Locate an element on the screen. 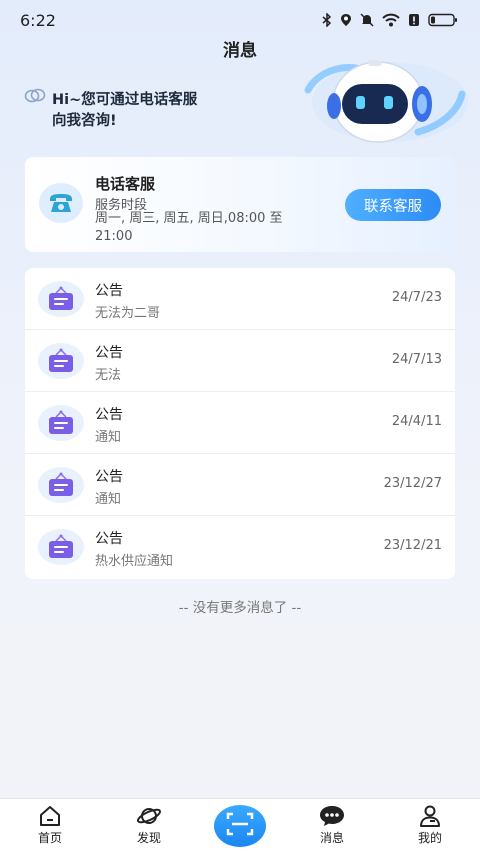 The width and height of the screenshot is (480, 853). notice-item: 公告 热水供应通知 23/12/21 is located at coordinates (240, 547).